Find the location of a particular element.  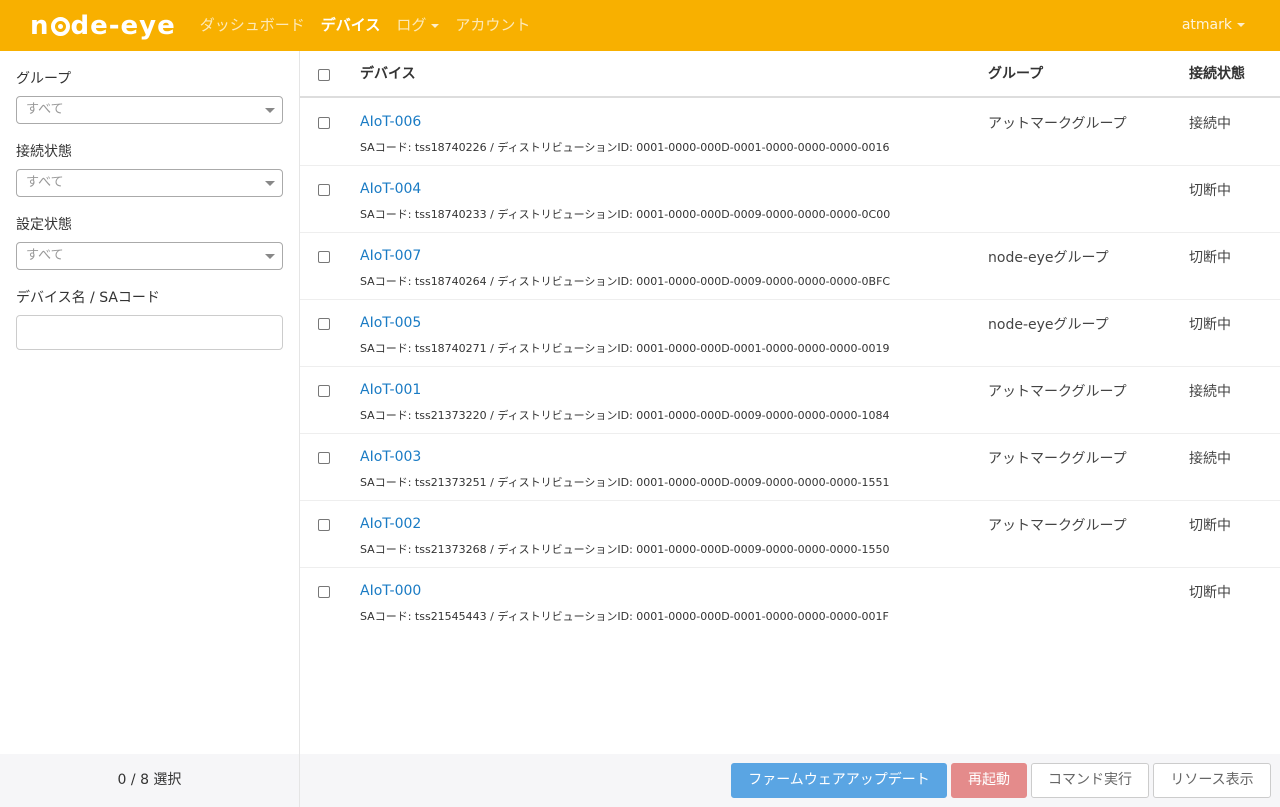

config-select: すべて is located at coordinates (149, 256).